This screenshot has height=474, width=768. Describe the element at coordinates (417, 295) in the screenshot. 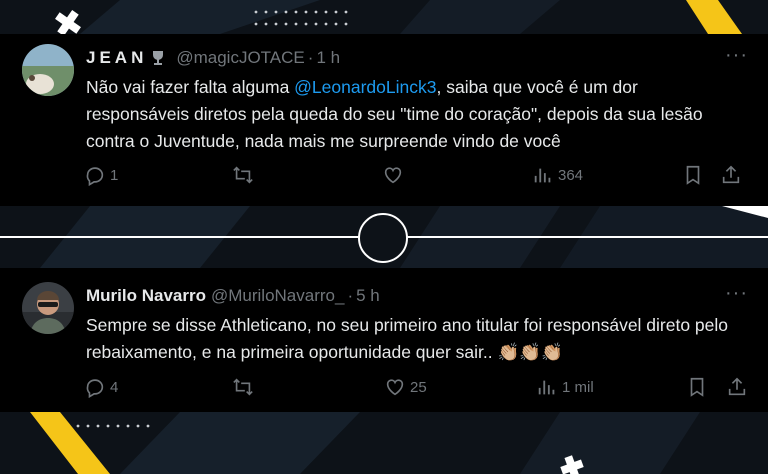

I see `tweet-header: Murilo Navarro @MuriloNavarro_ · 5 h ···` at that location.